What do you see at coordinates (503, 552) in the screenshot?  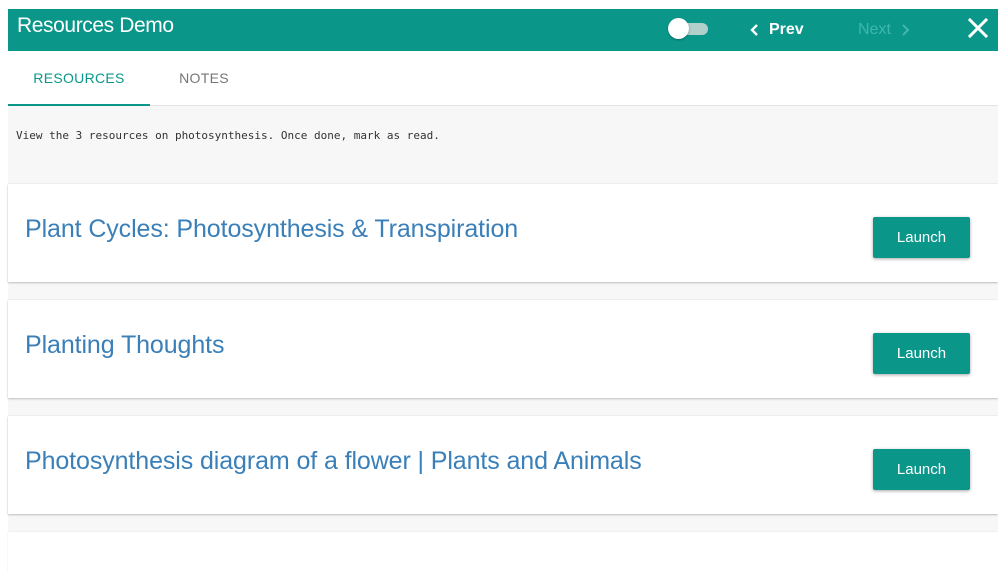 I see `resource-card-partial` at bounding box center [503, 552].